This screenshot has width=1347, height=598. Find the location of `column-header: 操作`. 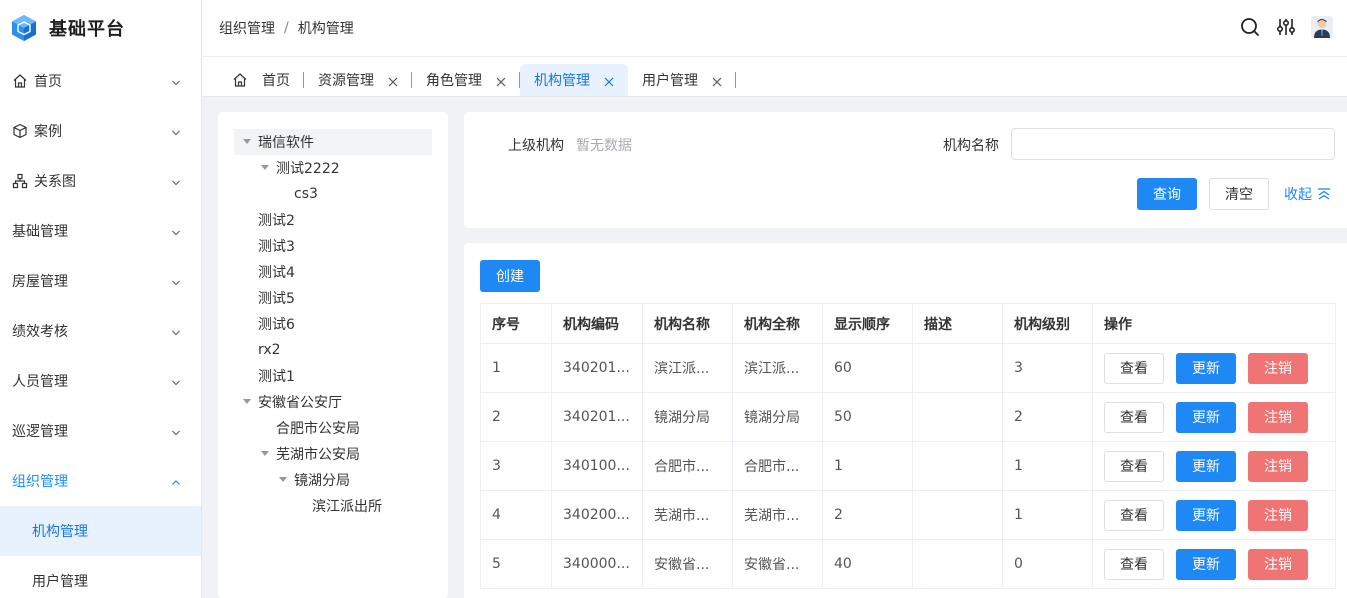

column-header: 操作 is located at coordinates (1214, 323).